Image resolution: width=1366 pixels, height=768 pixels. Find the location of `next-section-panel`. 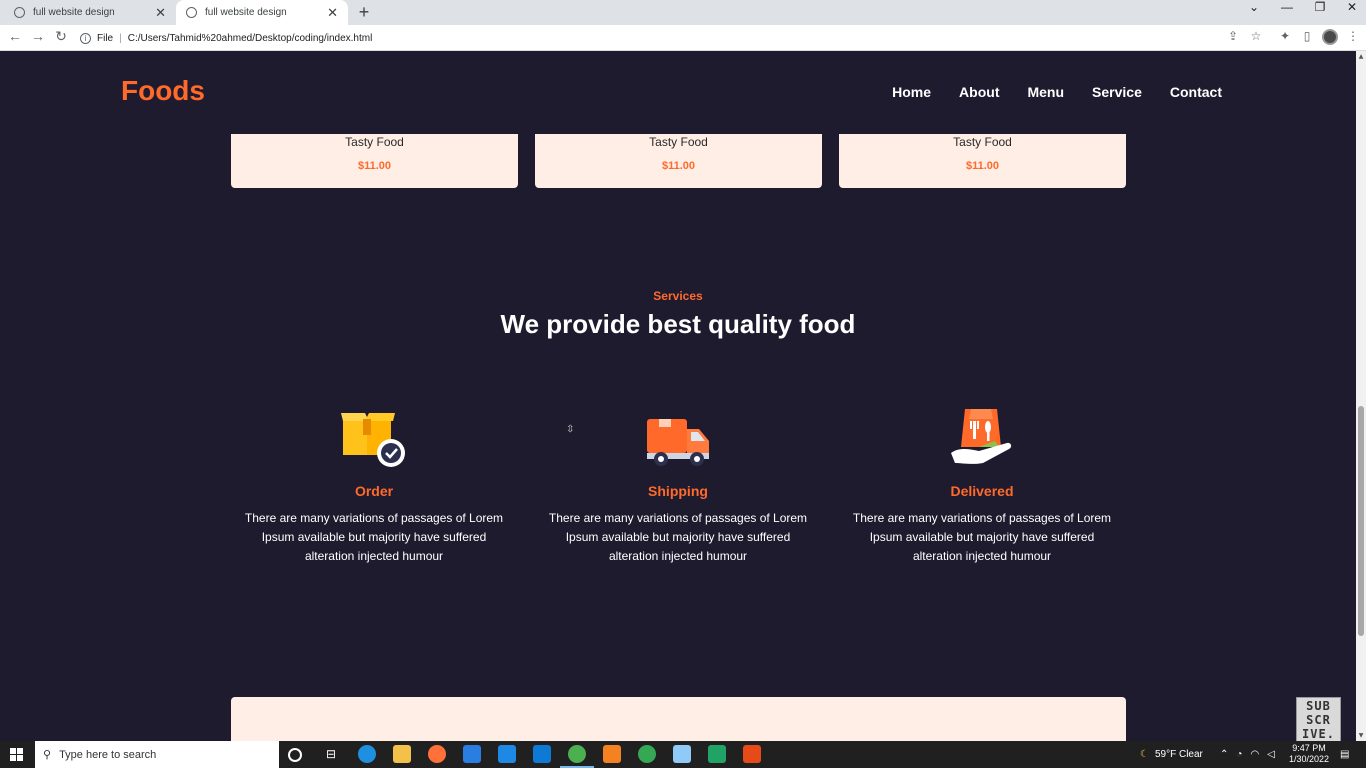

next-section-panel is located at coordinates (678, 719).